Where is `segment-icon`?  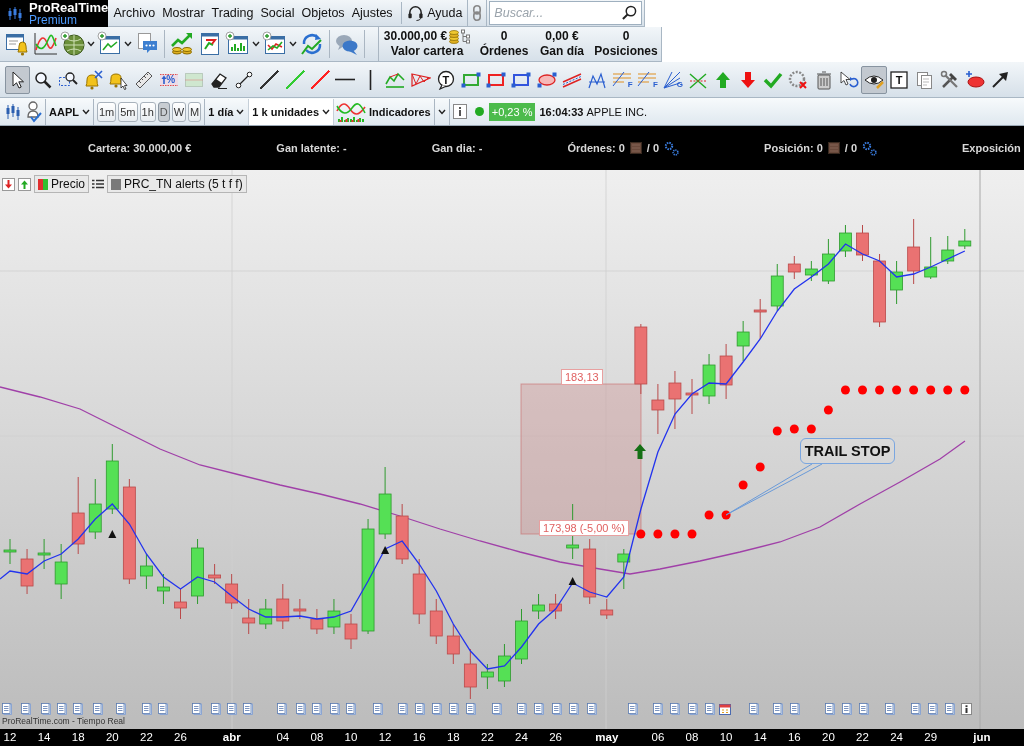
segment-icon is located at coordinates (244, 79).